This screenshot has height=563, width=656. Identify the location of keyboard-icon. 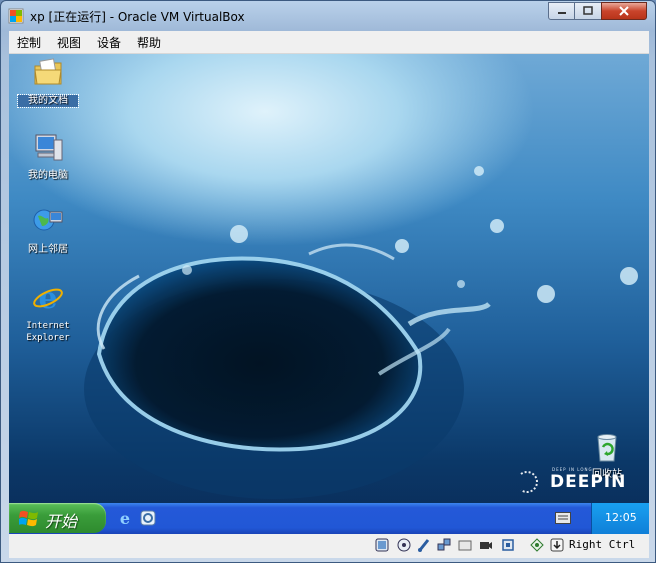
(563, 518).